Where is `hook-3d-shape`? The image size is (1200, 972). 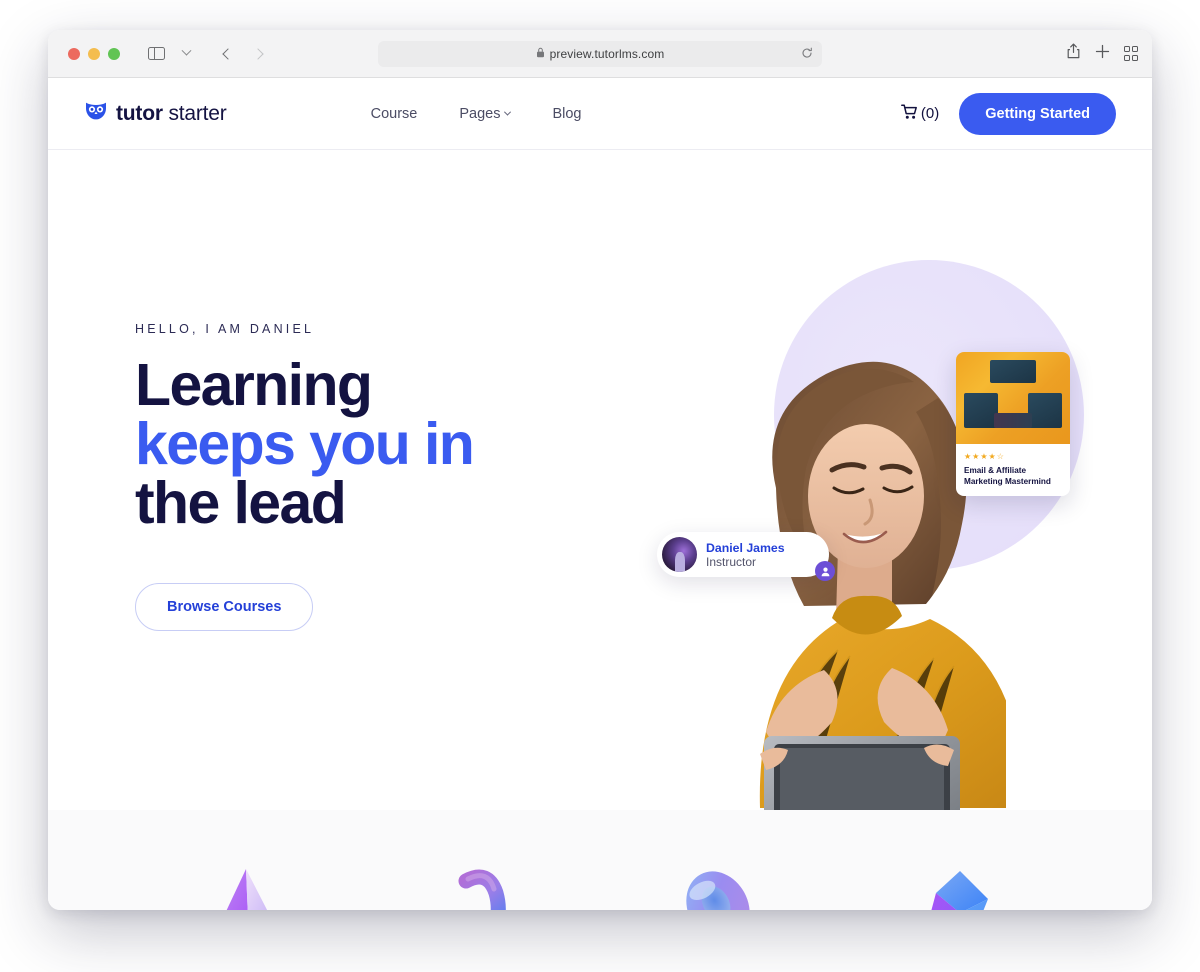 hook-3d-shape is located at coordinates (482, 883).